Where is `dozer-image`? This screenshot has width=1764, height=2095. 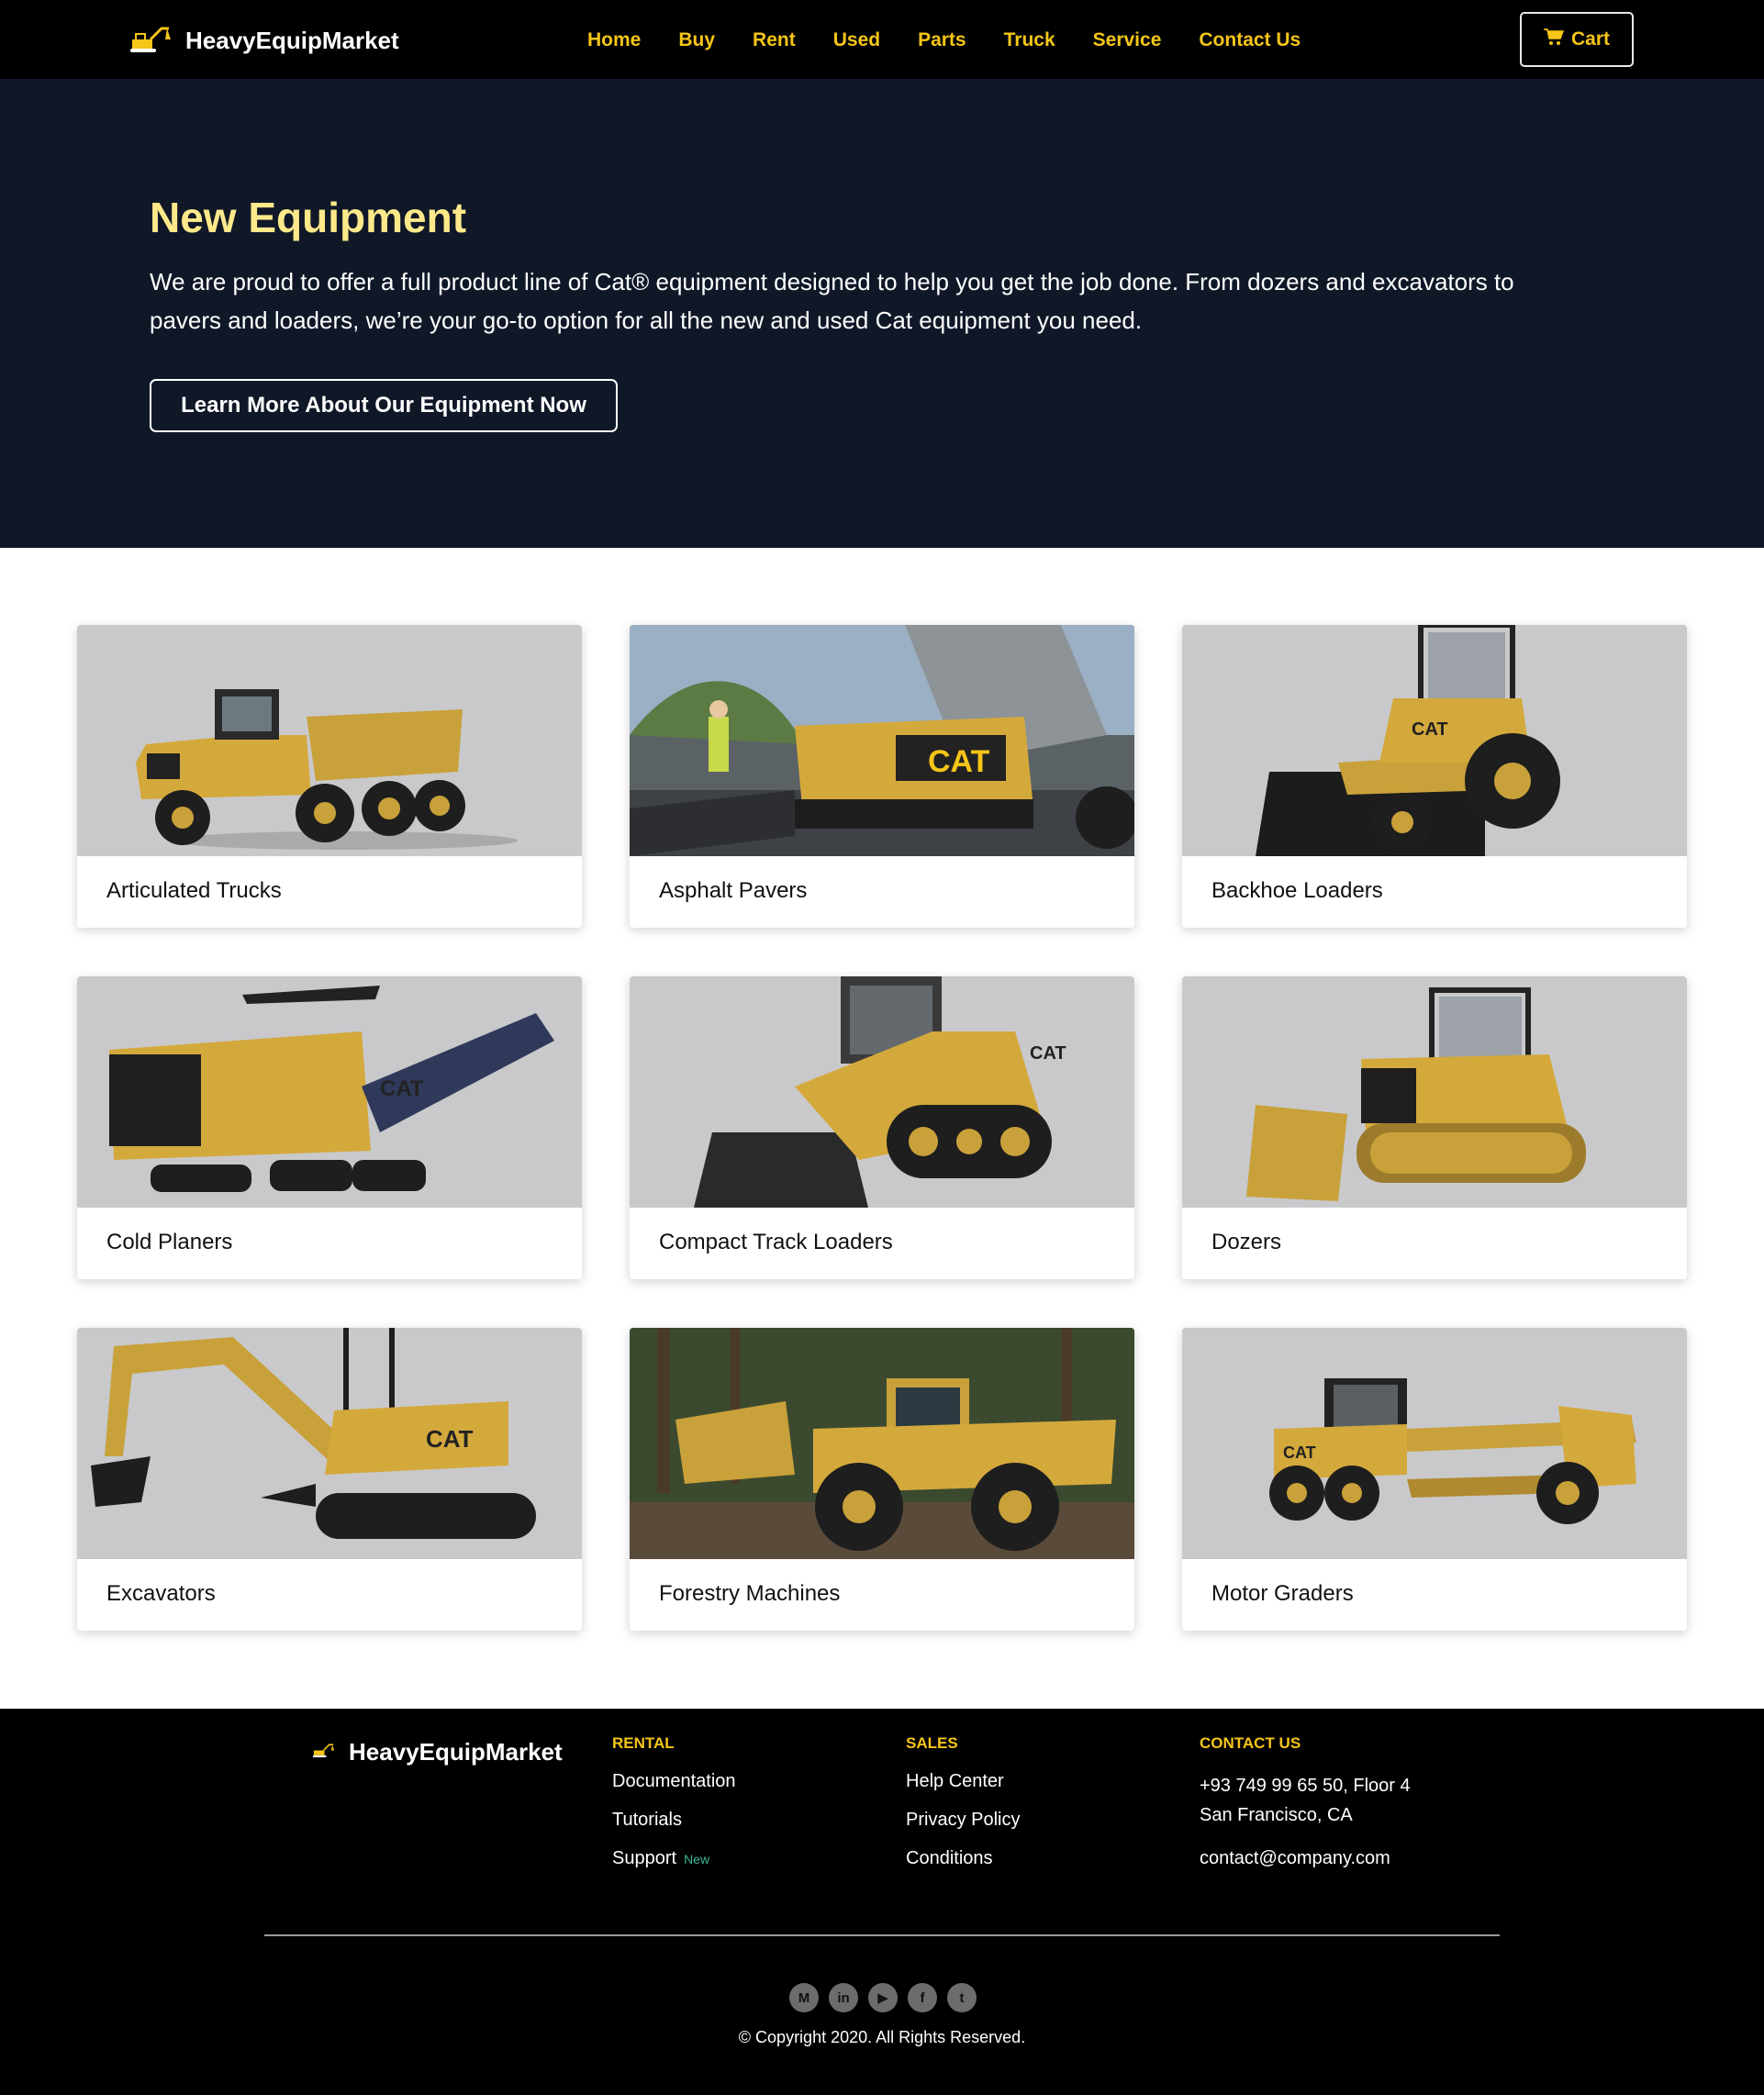 dozer-image is located at coordinates (1434, 1092).